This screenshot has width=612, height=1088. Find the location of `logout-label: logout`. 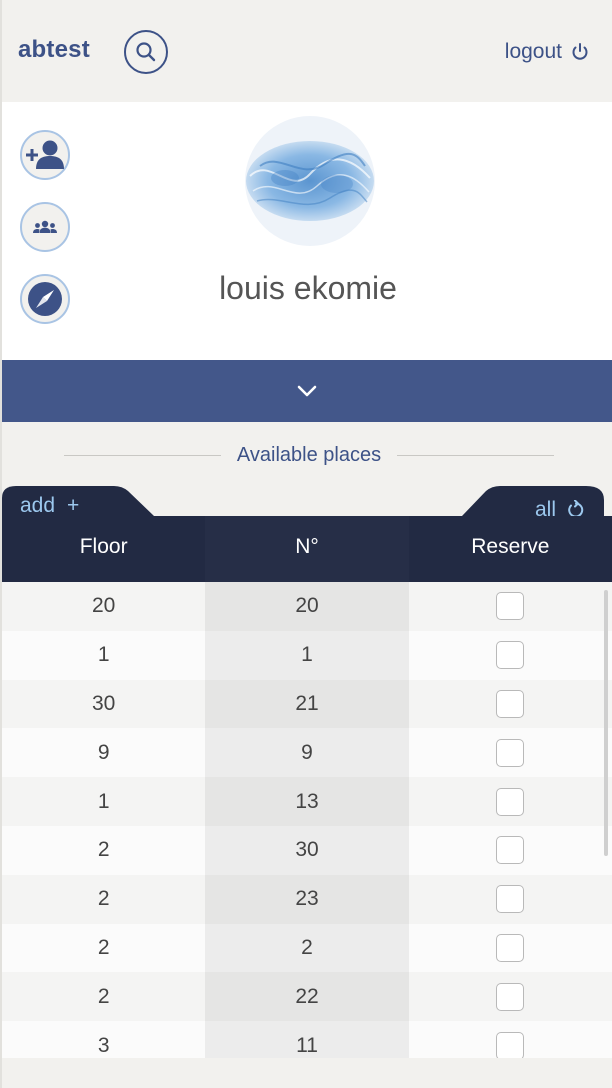

logout-label: logout is located at coordinates (533, 51).